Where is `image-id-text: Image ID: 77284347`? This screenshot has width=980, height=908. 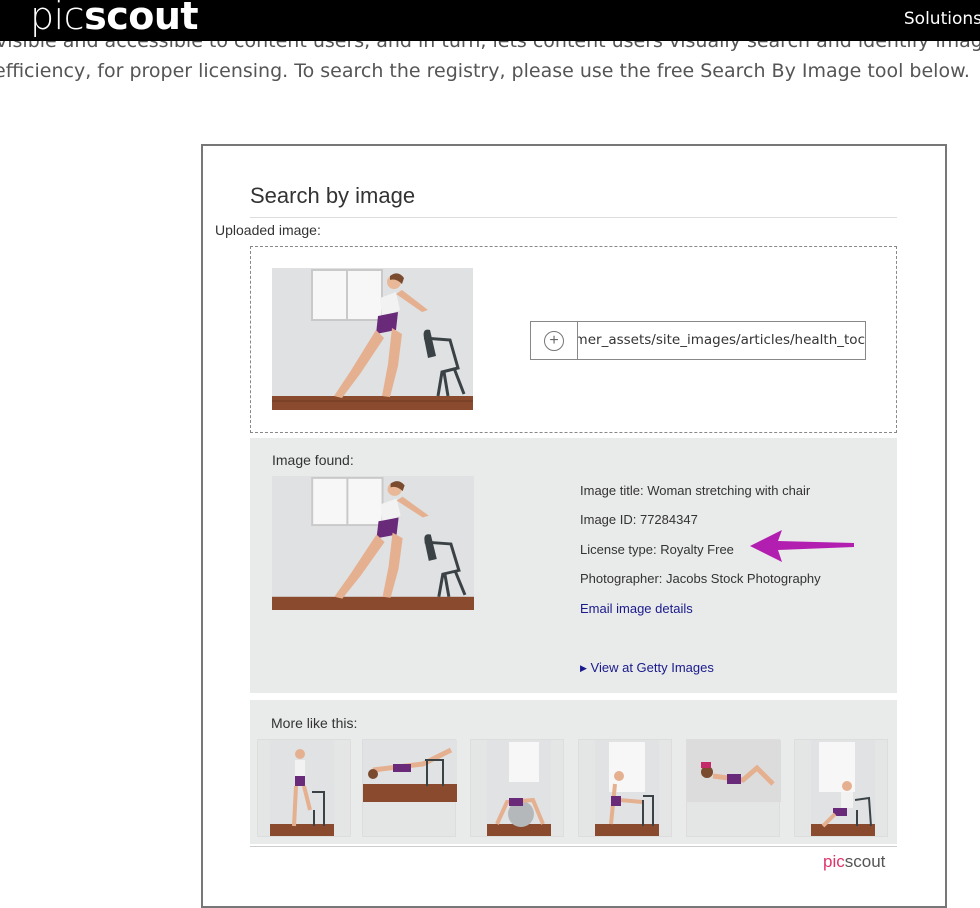
image-id-text: Image ID: 77284347 is located at coordinates (639, 519).